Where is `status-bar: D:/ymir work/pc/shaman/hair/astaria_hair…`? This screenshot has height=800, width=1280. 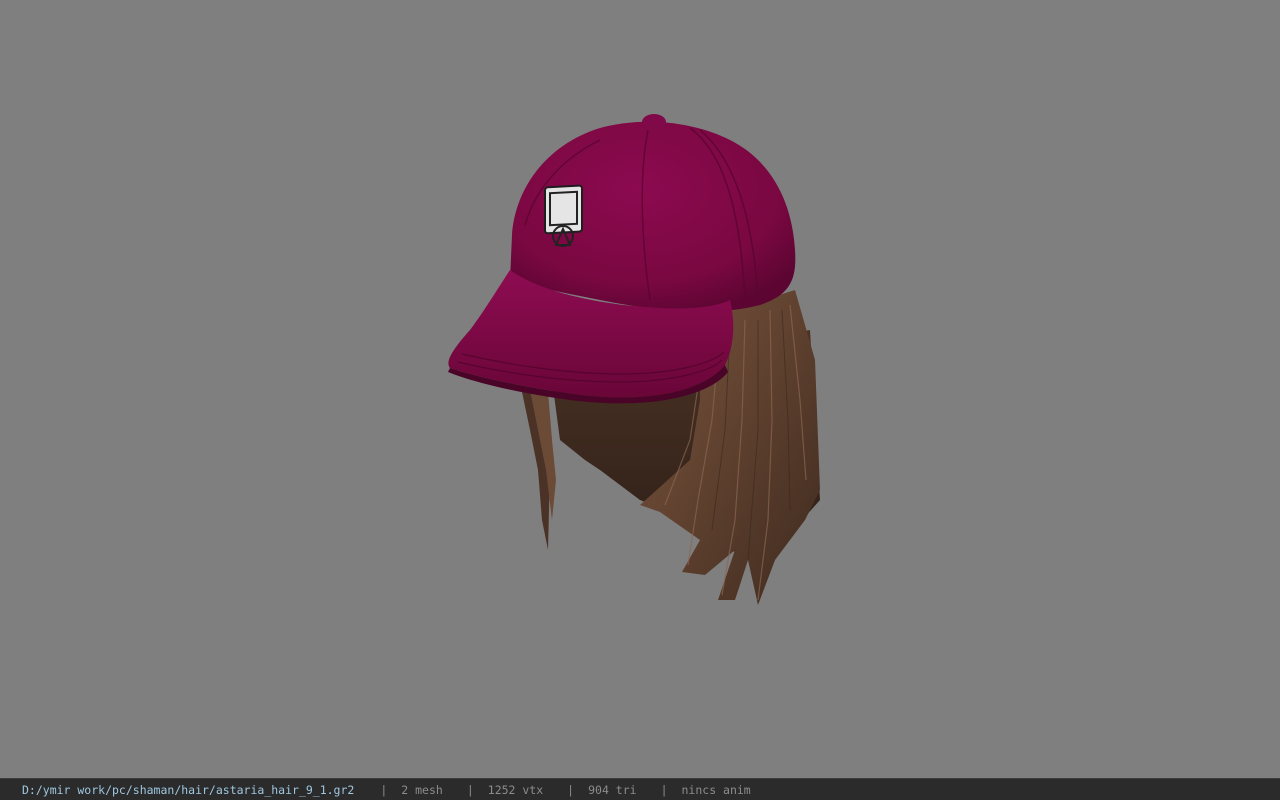 status-bar: D:/ymir work/pc/shaman/hair/astaria_hair… is located at coordinates (640, 789).